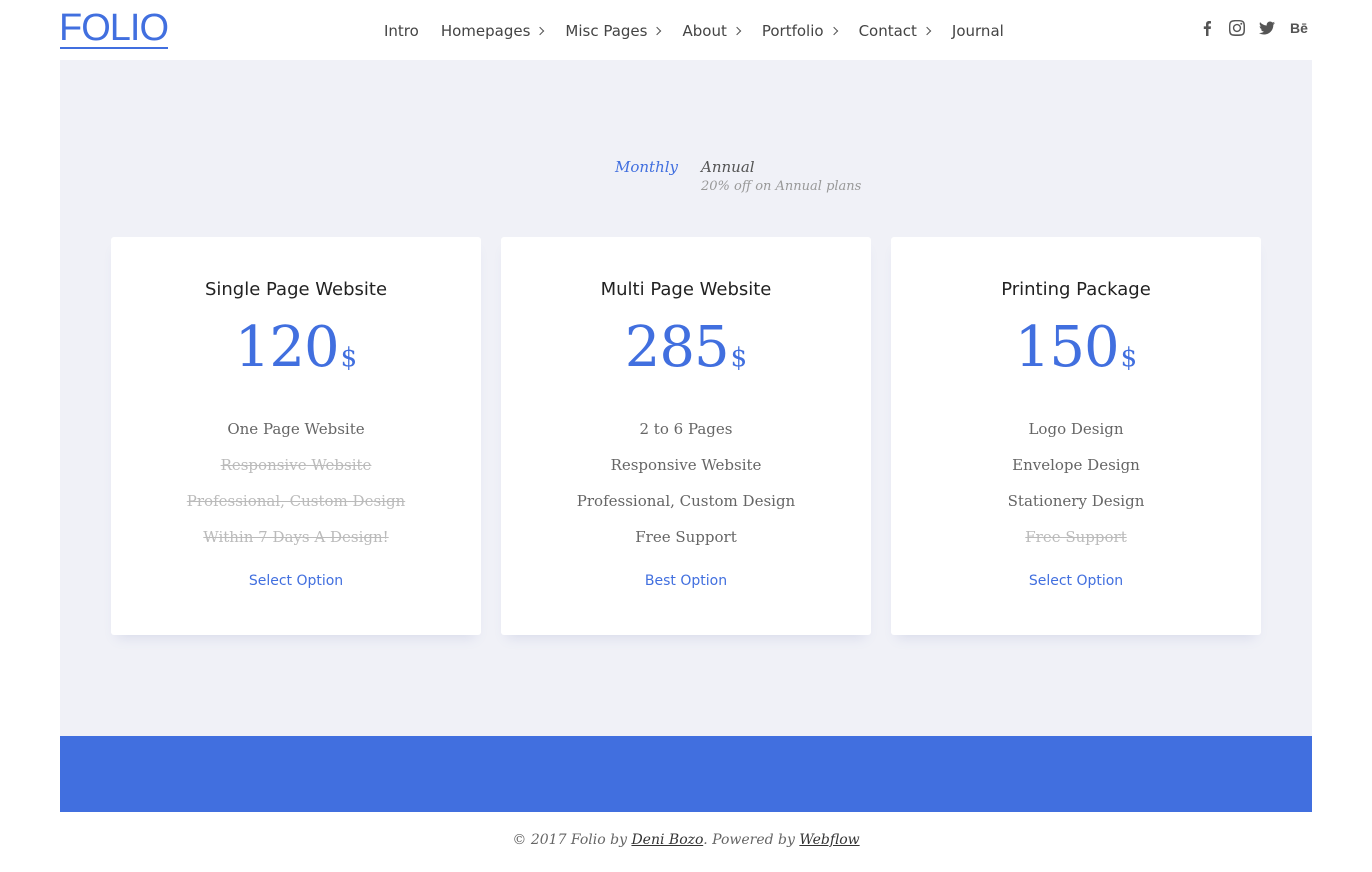 Image resolution: width=1372 pixels, height=872 pixels. I want to click on nav-label: Intro, so click(401, 31).